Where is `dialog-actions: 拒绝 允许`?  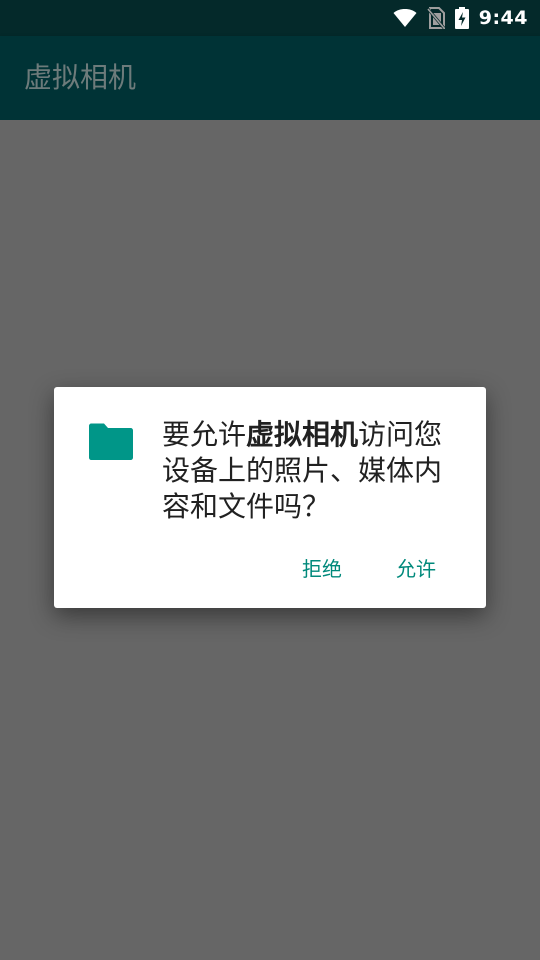 dialog-actions: 拒绝 允许 is located at coordinates (390, 567).